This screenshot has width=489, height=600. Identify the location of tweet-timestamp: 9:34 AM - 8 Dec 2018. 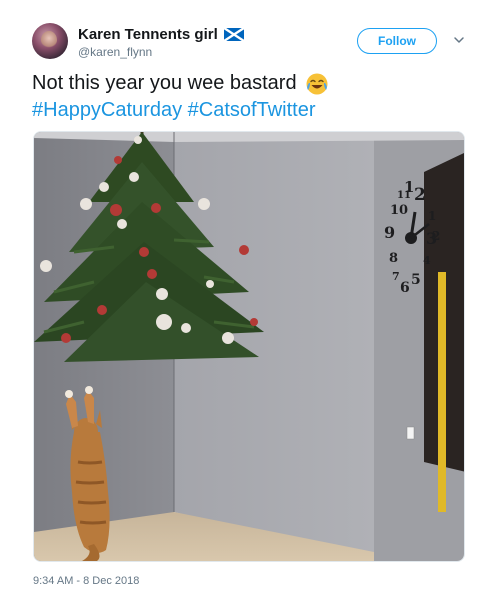
(86, 581).